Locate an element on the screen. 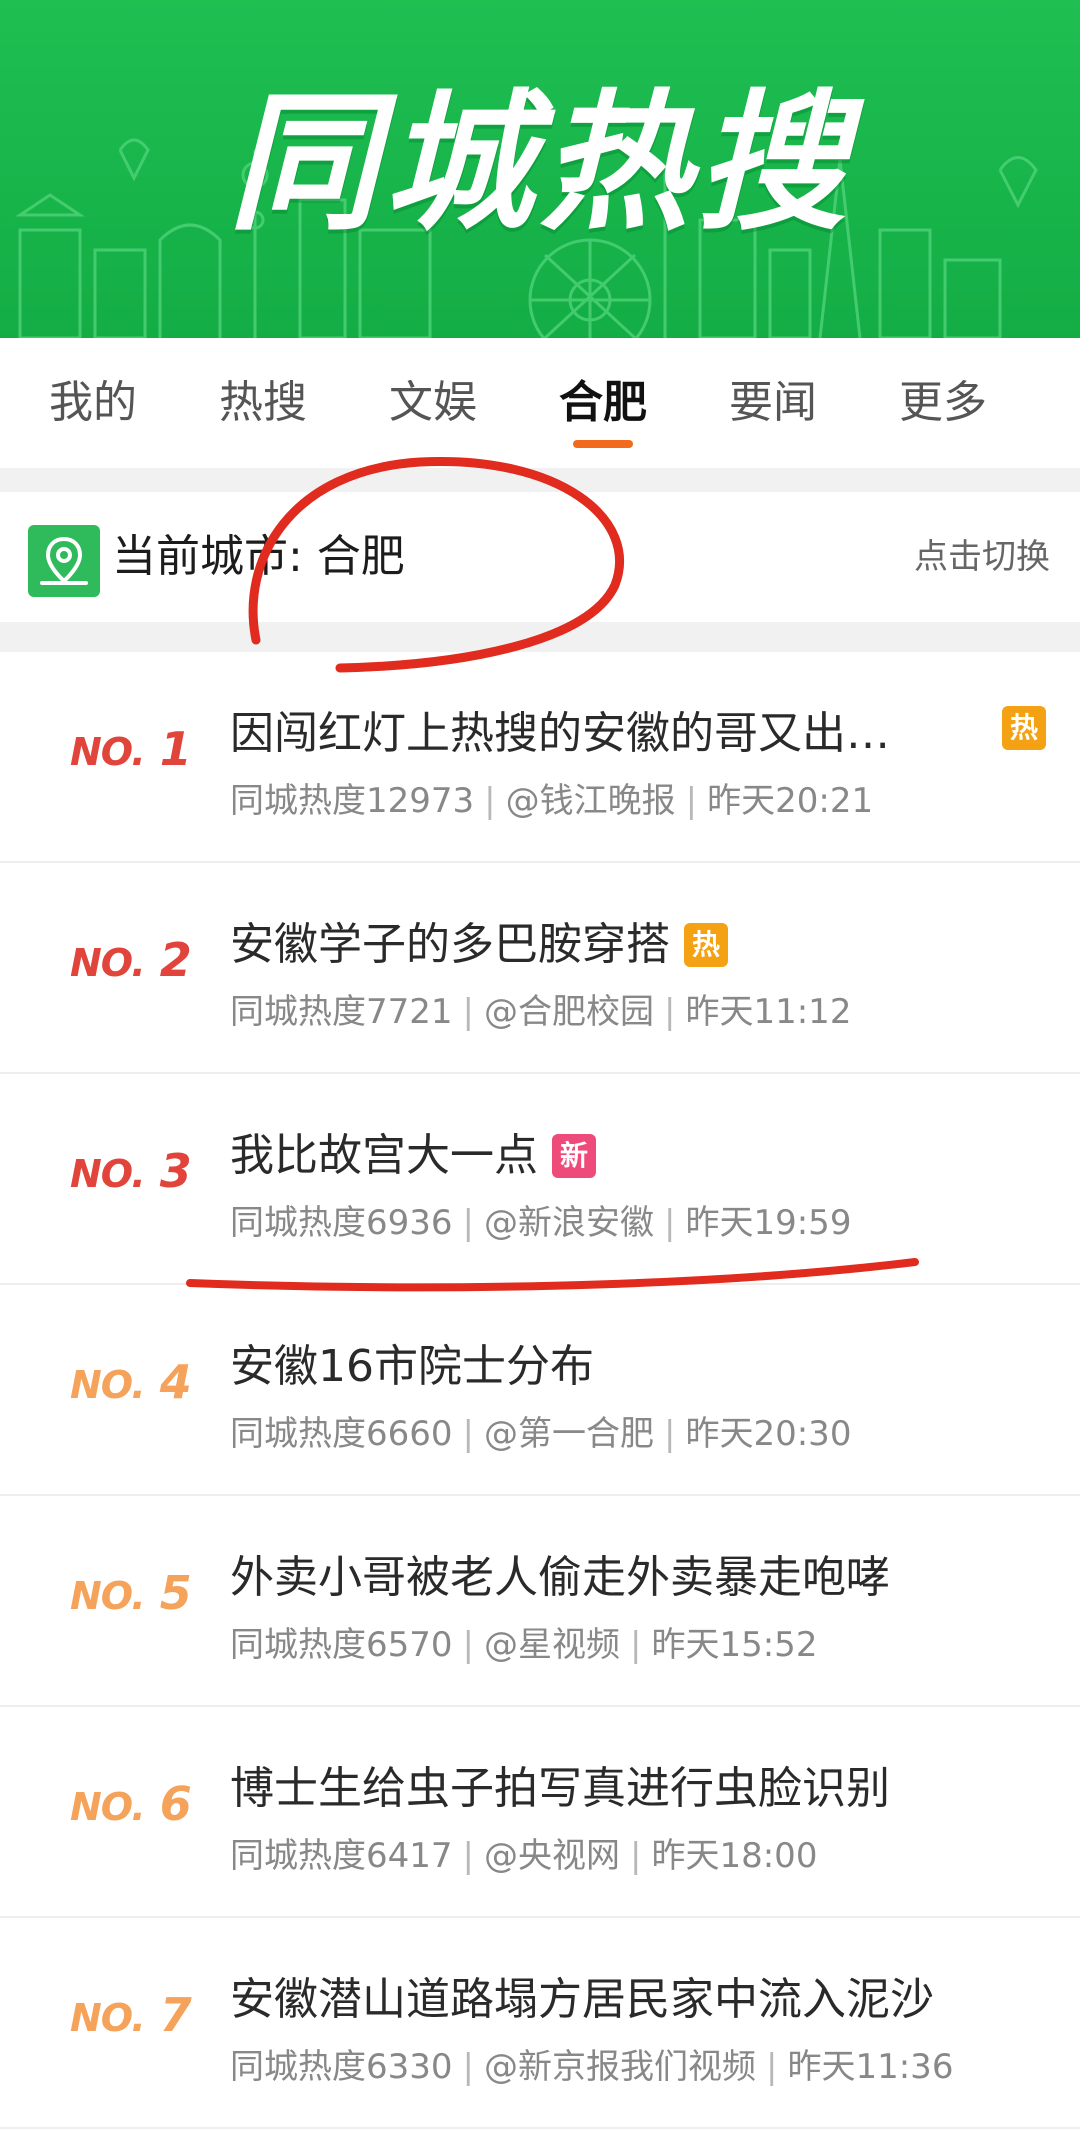 The height and width of the screenshot is (2146, 1080). tab-hot-search: 热搜 is located at coordinates (263, 403).